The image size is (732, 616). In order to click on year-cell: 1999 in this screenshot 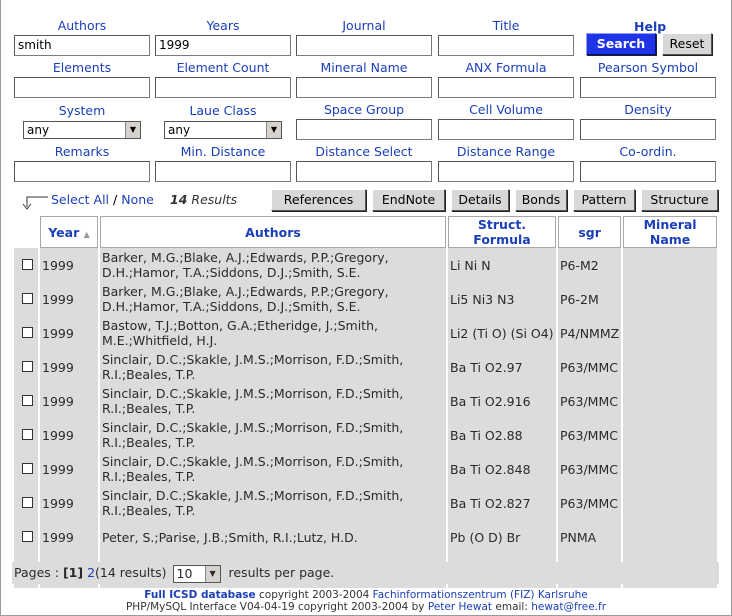, I will do `click(69, 299)`.